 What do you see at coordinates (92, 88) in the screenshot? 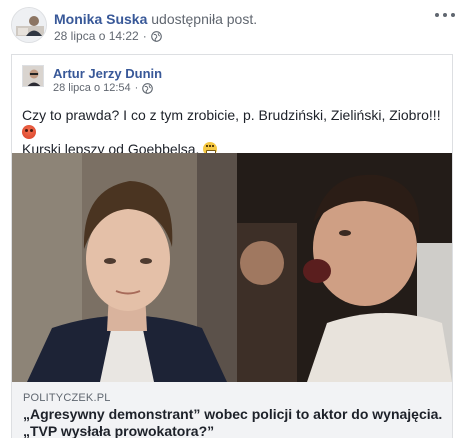
I see `post-timestamp-link: 28 lipca o 12:54` at bounding box center [92, 88].